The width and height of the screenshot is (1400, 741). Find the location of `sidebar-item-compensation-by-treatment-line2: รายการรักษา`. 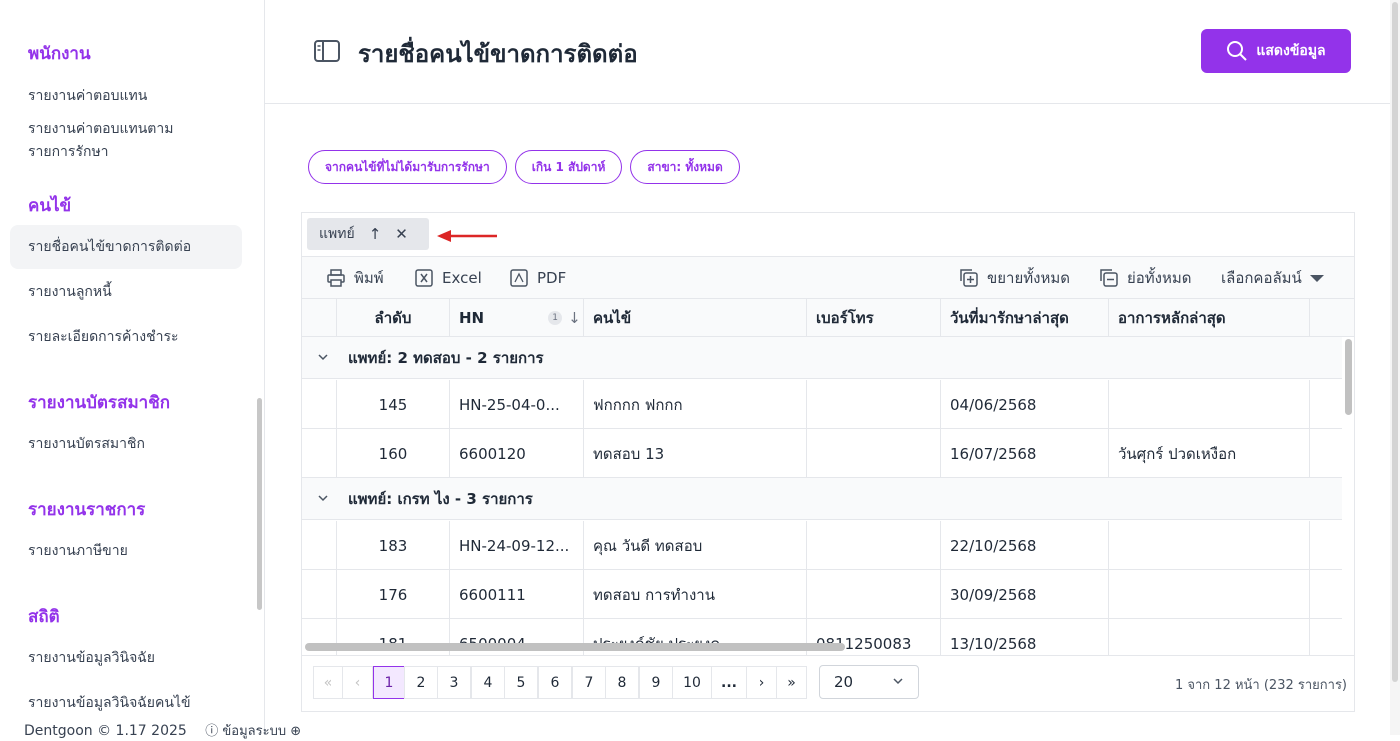

sidebar-item-compensation-by-treatment-line2: รายการรักษา is located at coordinates (68, 152).